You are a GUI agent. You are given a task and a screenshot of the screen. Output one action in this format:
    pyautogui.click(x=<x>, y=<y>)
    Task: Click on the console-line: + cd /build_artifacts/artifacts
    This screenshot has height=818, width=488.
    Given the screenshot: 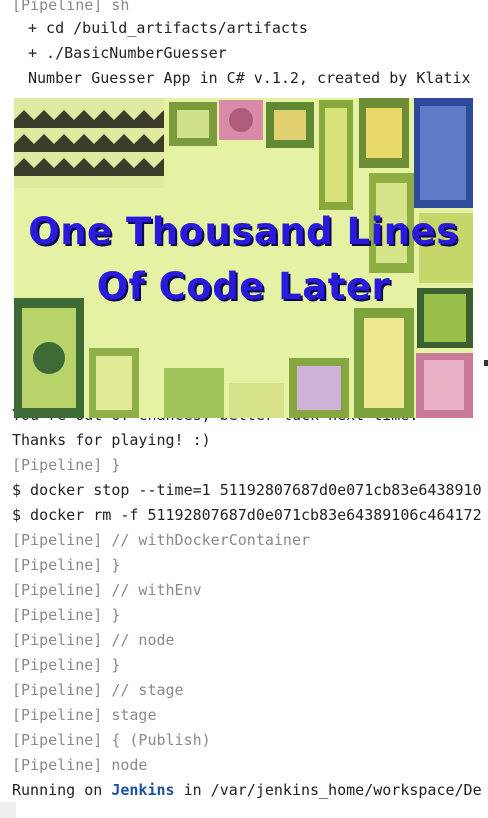 What is the action you would take?
    pyautogui.click(x=168, y=28)
    